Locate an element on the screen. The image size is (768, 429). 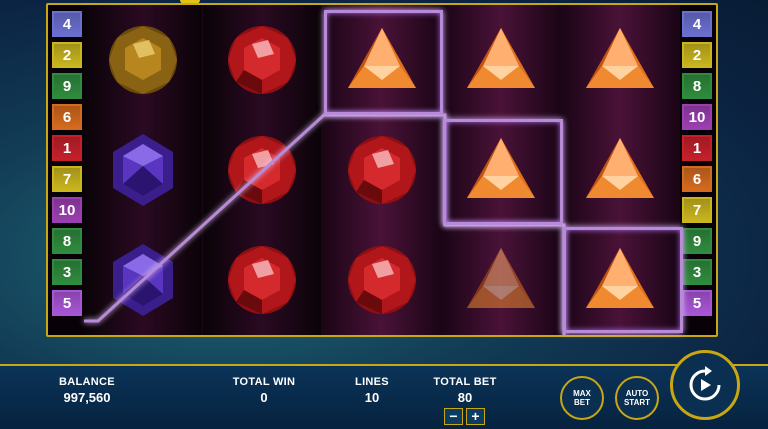
total-bet-value: 80 is located at coordinates (465, 397).